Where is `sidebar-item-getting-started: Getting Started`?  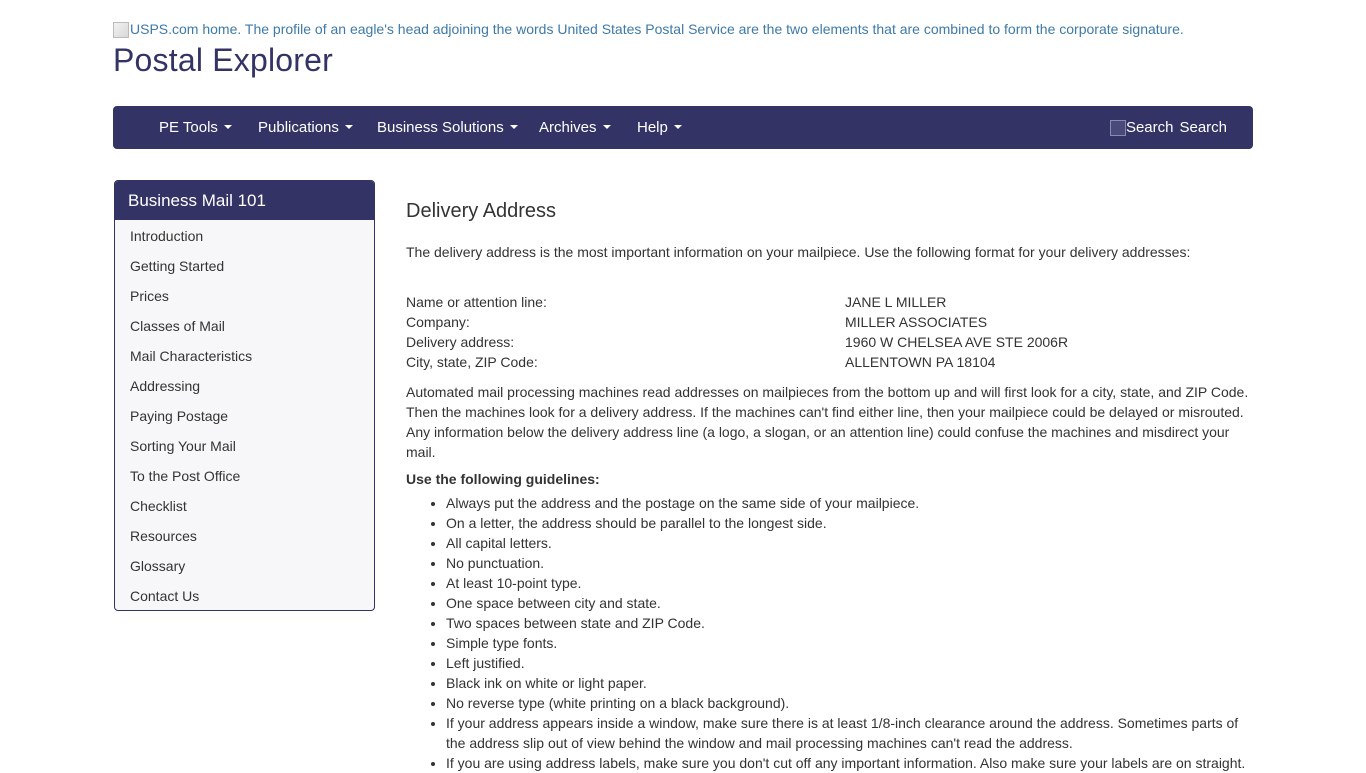 sidebar-item-getting-started: Getting Started is located at coordinates (244, 266).